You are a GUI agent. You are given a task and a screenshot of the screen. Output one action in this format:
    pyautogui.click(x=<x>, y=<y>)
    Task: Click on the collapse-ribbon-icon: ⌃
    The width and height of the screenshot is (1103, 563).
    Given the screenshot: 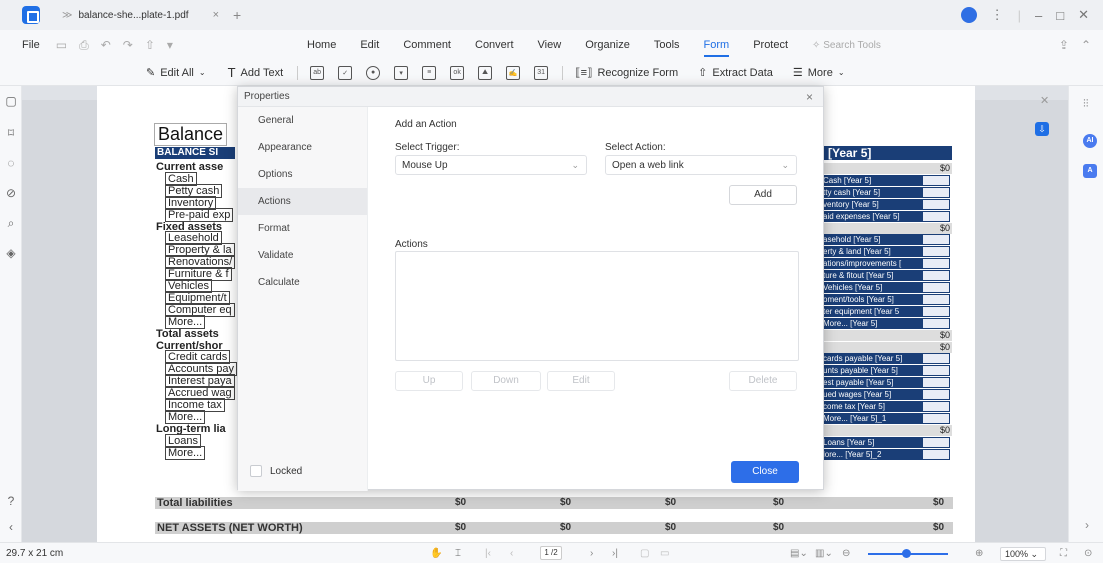 What is the action you would take?
    pyautogui.click(x=1086, y=45)
    